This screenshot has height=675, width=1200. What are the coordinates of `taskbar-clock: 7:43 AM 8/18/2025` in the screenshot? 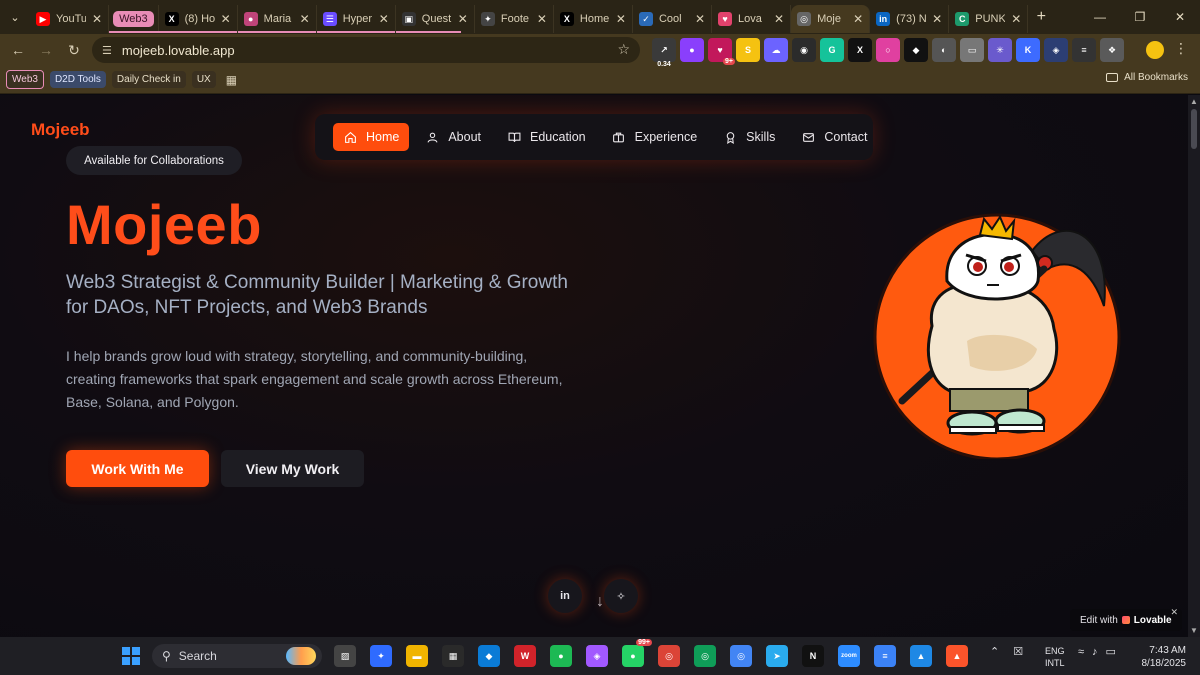 It's located at (1163, 657).